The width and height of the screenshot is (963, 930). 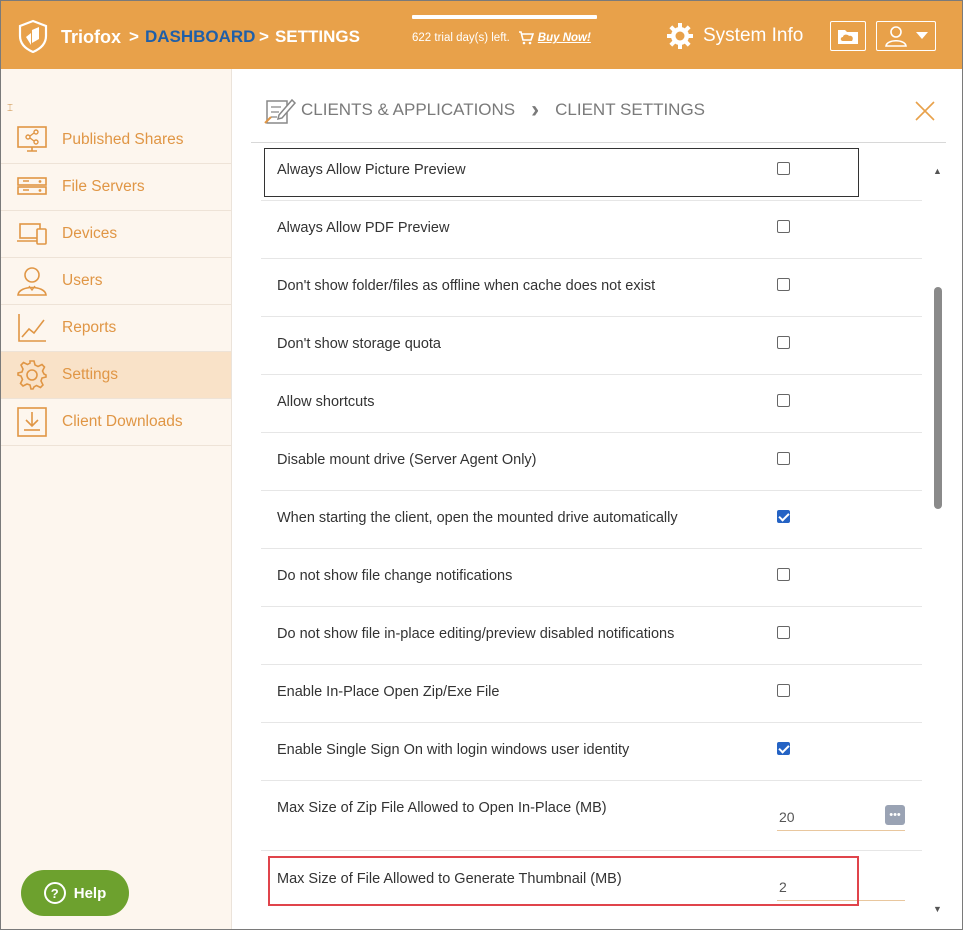 What do you see at coordinates (841, 817) in the screenshot?
I see `zip-size-input: 20 •••` at bounding box center [841, 817].